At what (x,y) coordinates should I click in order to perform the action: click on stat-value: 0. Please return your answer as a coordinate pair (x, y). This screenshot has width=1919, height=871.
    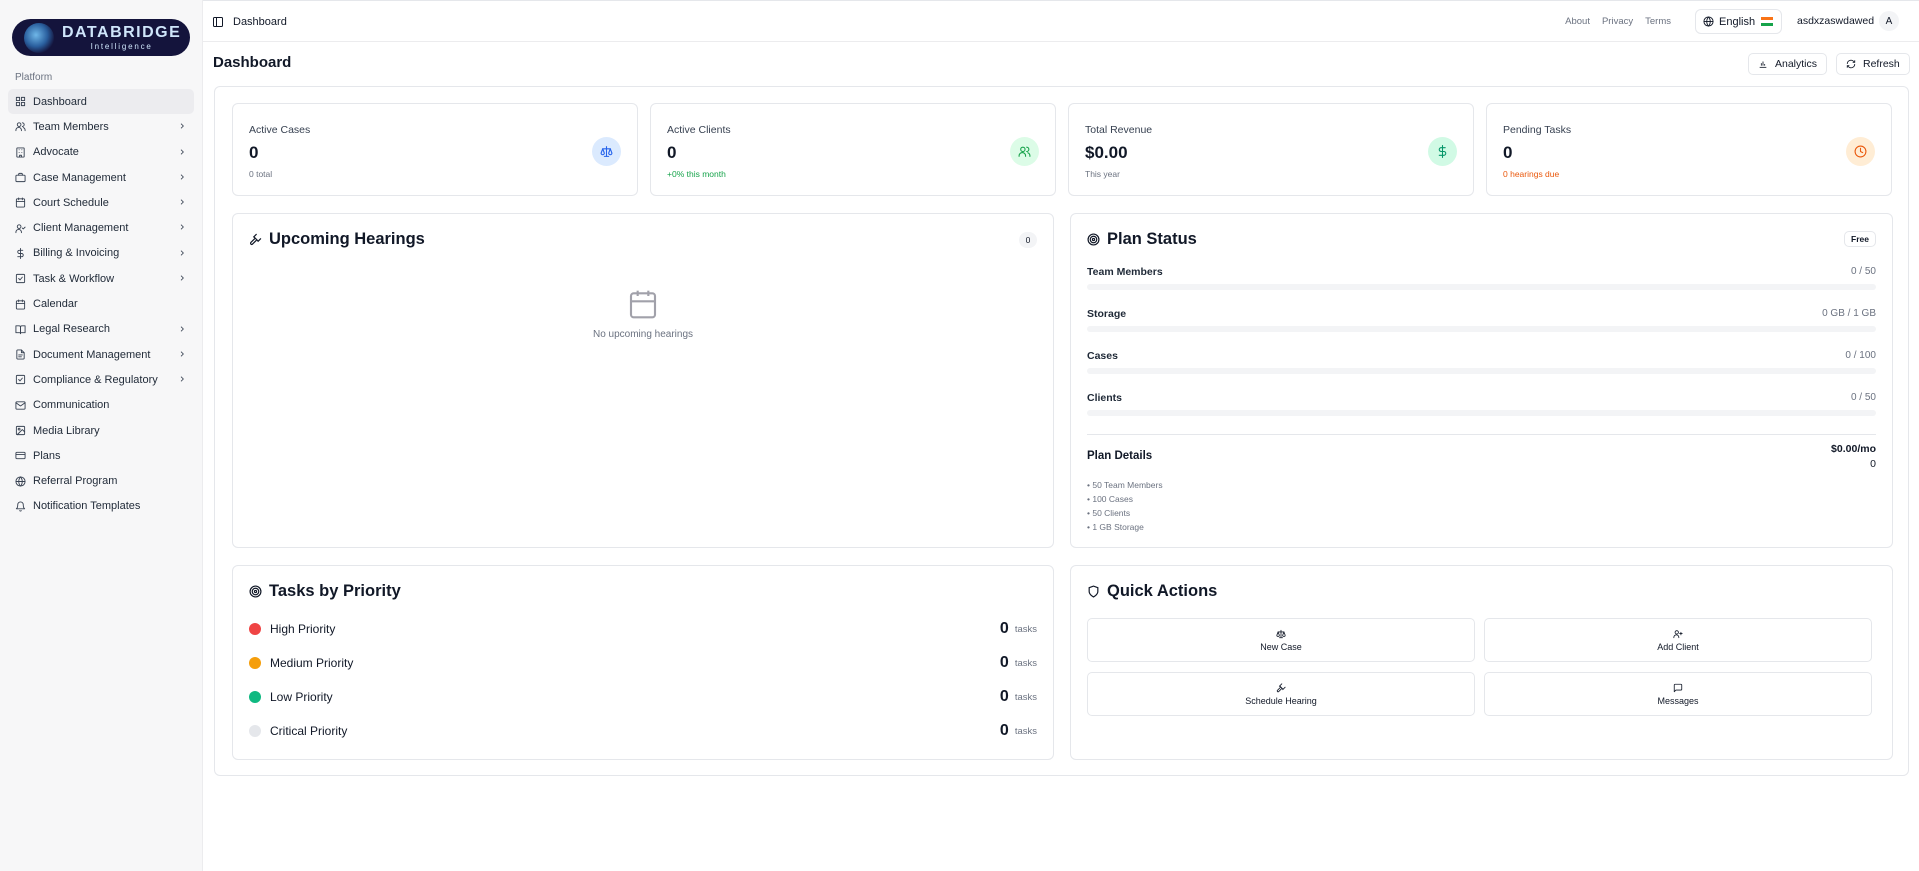
    Looking at the image, I should click on (254, 152).